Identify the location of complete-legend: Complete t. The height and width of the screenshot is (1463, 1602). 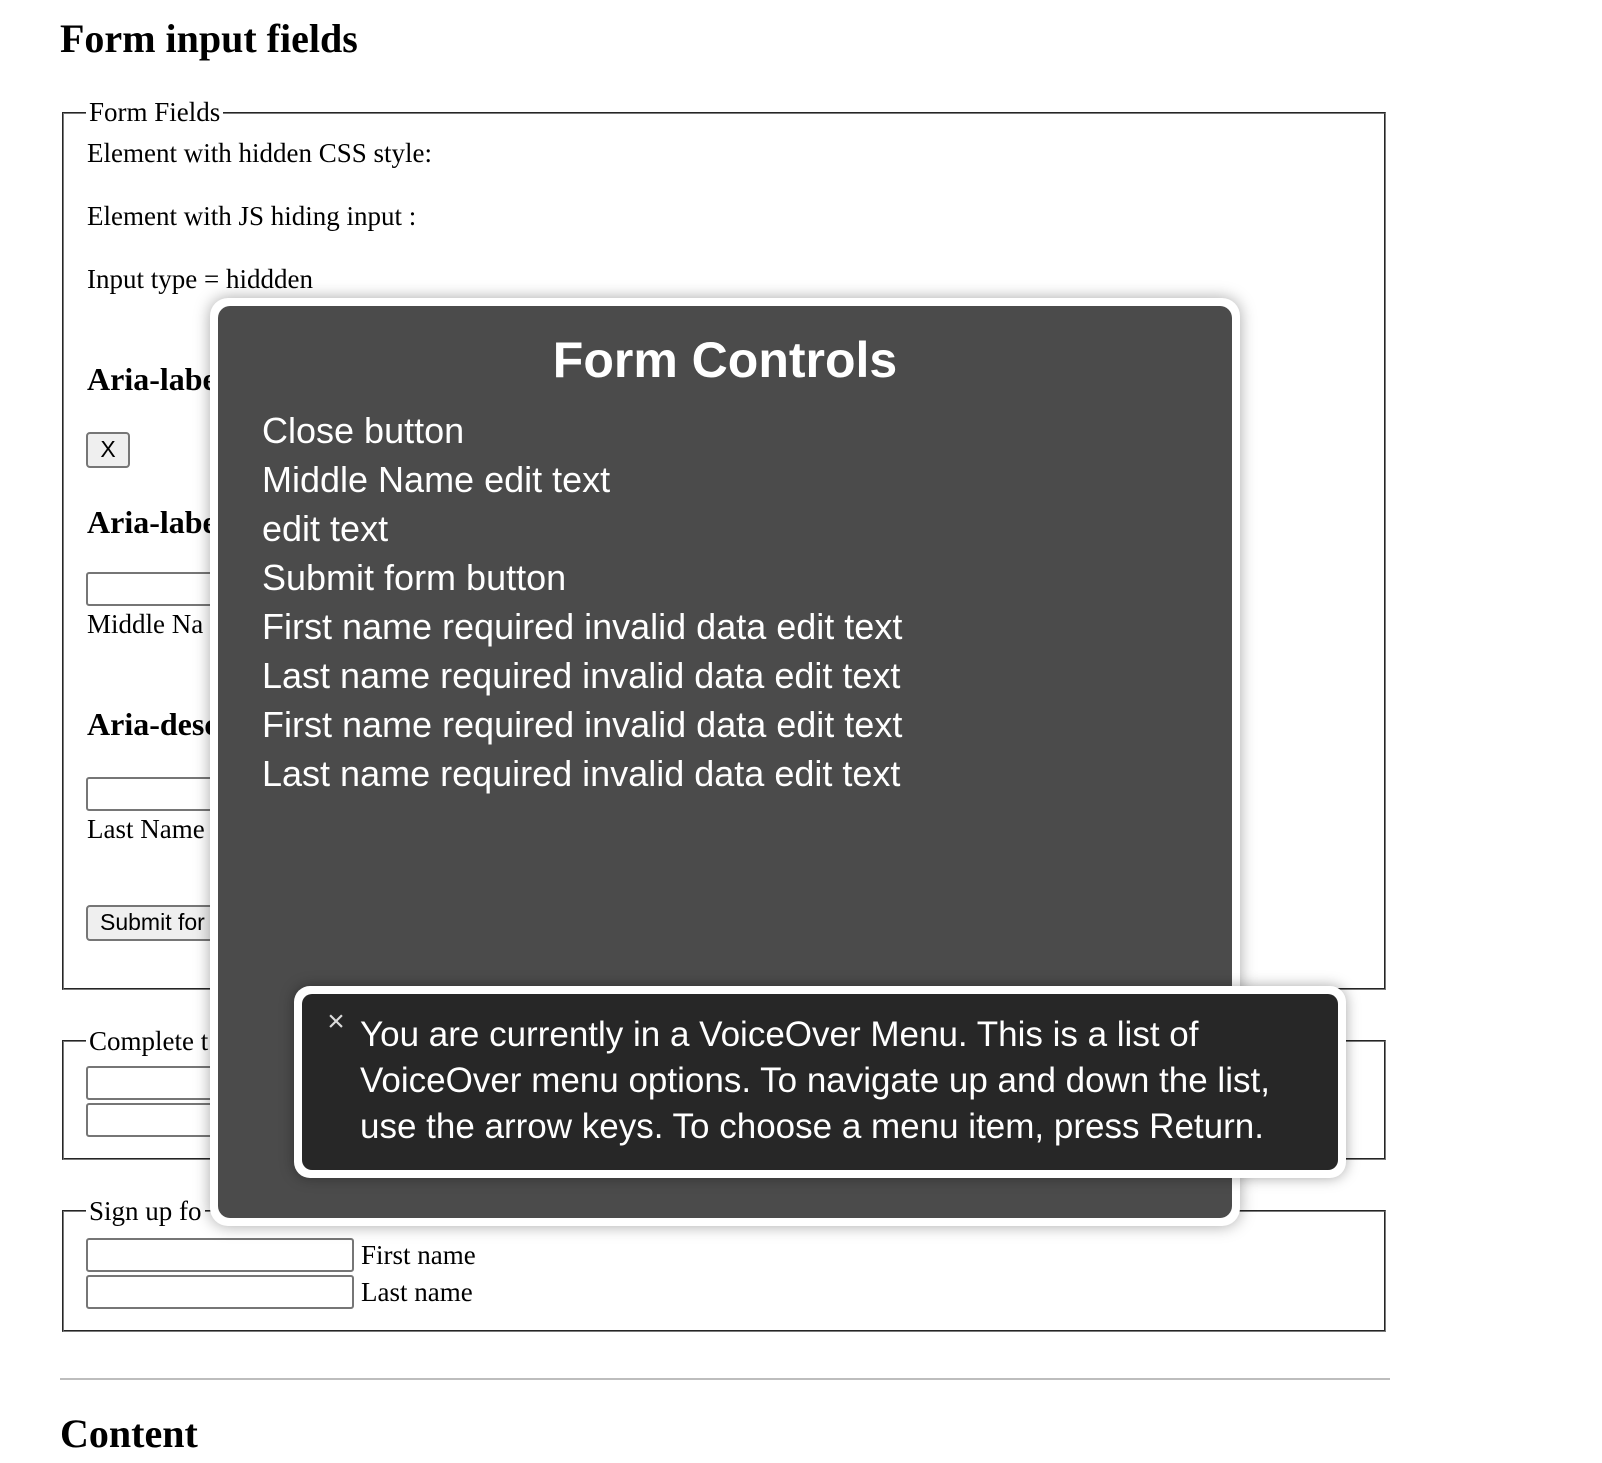
(149, 1041).